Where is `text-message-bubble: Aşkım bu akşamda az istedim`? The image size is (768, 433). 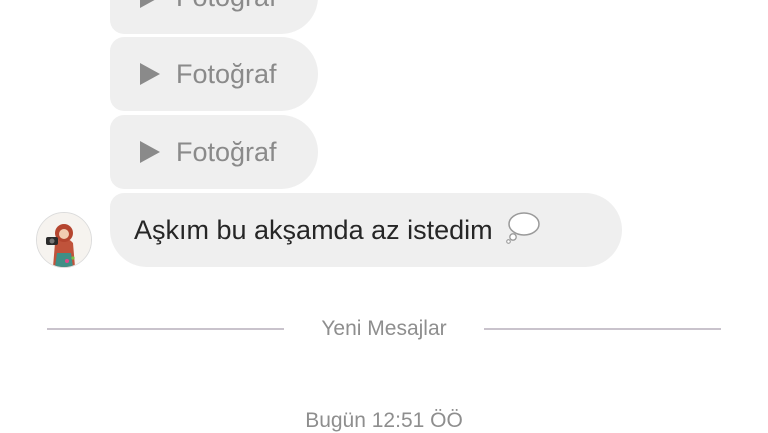 text-message-bubble: Aşkım bu akşamda az istedim is located at coordinates (366, 230).